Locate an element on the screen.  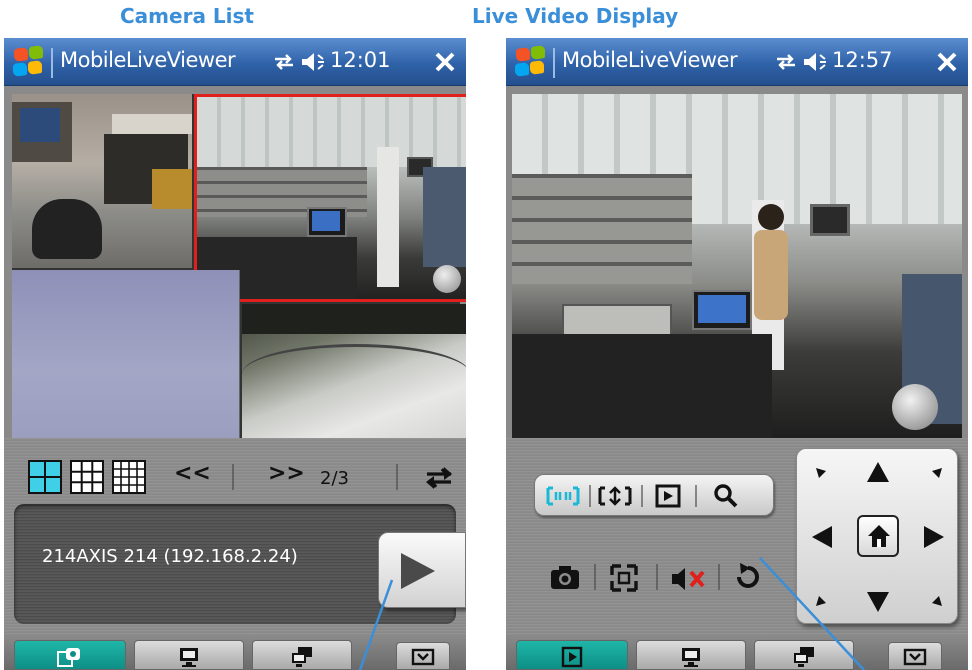
caption-live-video-display: Live Video Display is located at coordinates (575, 16).